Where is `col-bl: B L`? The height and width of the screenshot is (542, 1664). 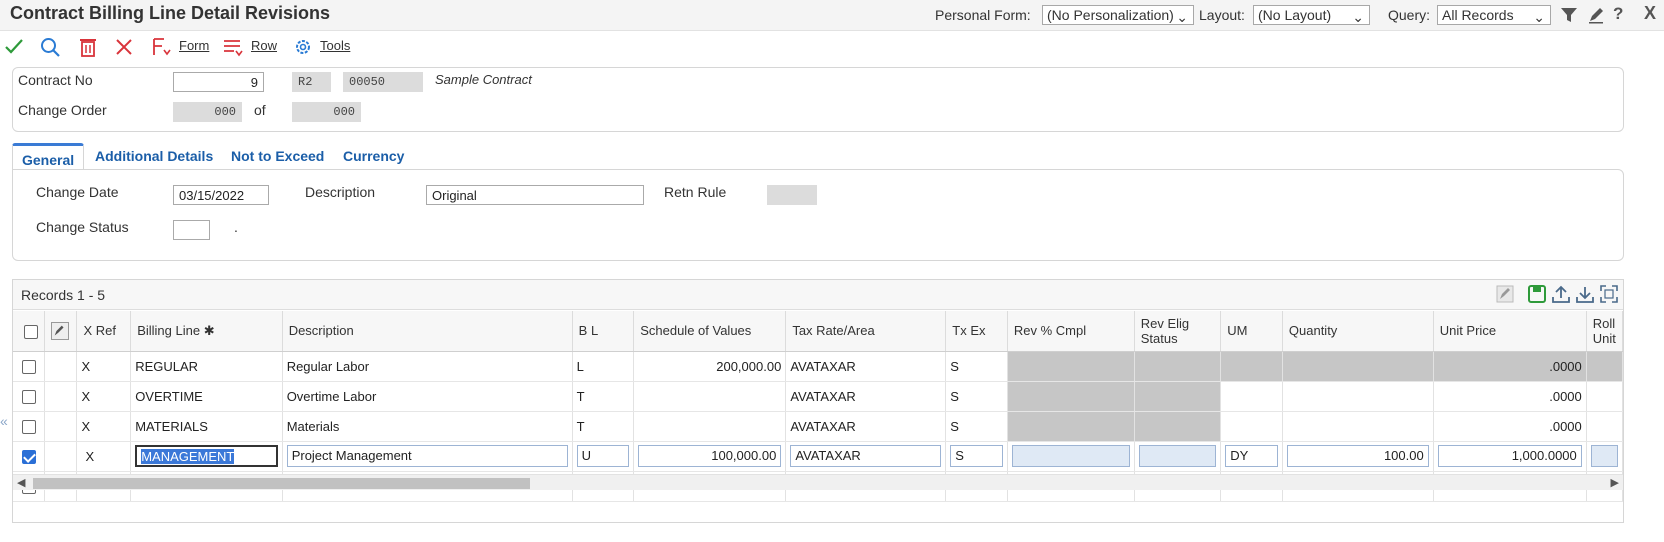
col-bl: B L is located at coordinates (603, 331).